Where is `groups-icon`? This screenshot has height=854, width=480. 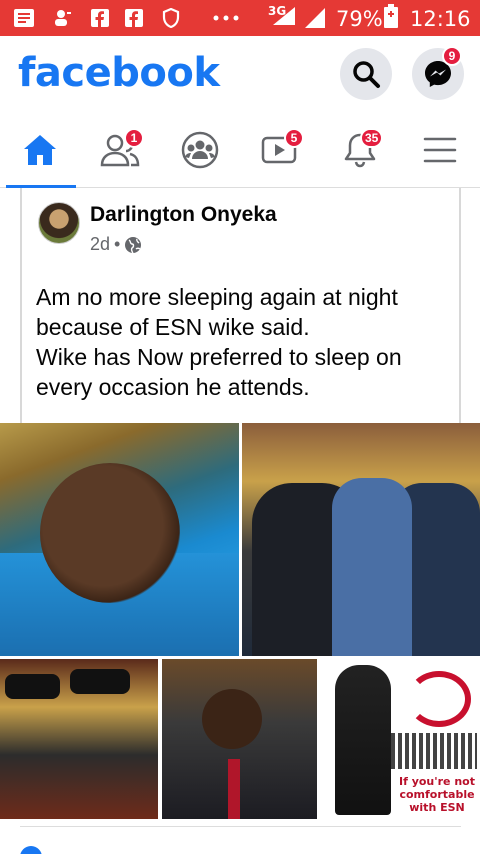 groups-icon is located at coordinates (200, 150).